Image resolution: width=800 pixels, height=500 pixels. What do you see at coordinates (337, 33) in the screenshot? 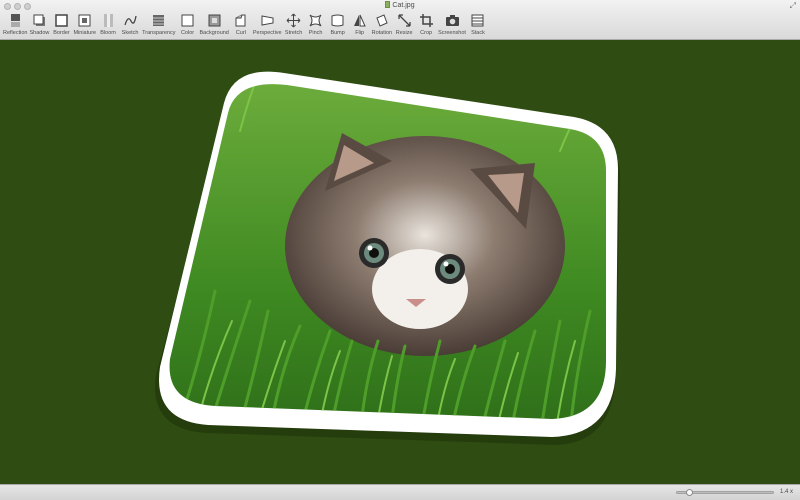
I see `toolbar-button-label: Bump` at bounding box center [337, 33].